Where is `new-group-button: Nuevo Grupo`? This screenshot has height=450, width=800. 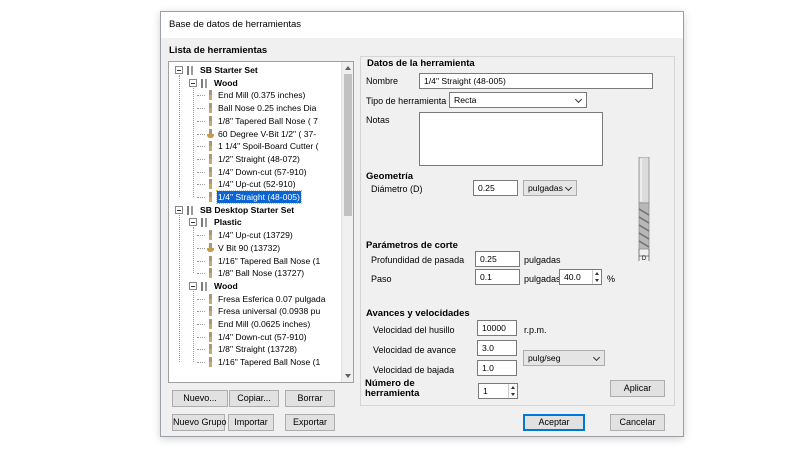
new-group-button: Nuevo Grupo is located at coordinates (199, 422).